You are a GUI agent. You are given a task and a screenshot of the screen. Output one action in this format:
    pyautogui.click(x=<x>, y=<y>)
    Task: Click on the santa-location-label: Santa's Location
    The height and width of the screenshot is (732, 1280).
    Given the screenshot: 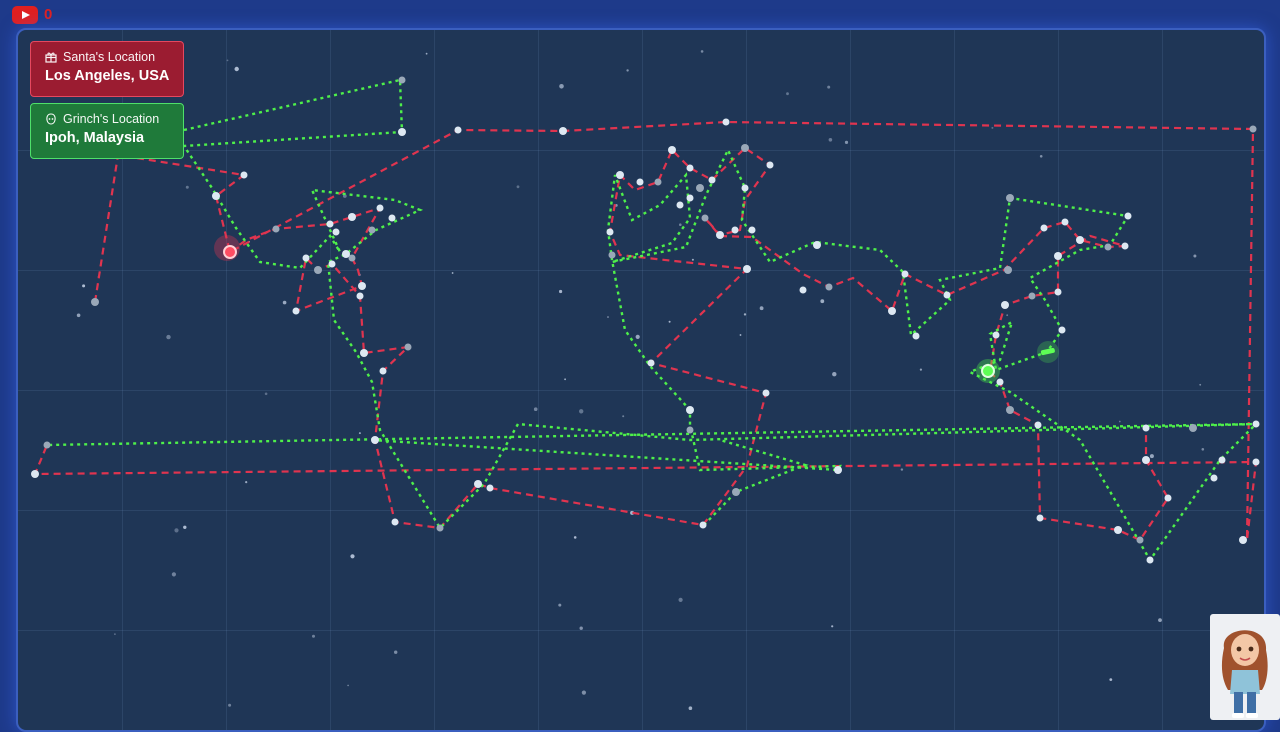 What is the action you would take?
    pyautogui.click(x=109, y=57)
    